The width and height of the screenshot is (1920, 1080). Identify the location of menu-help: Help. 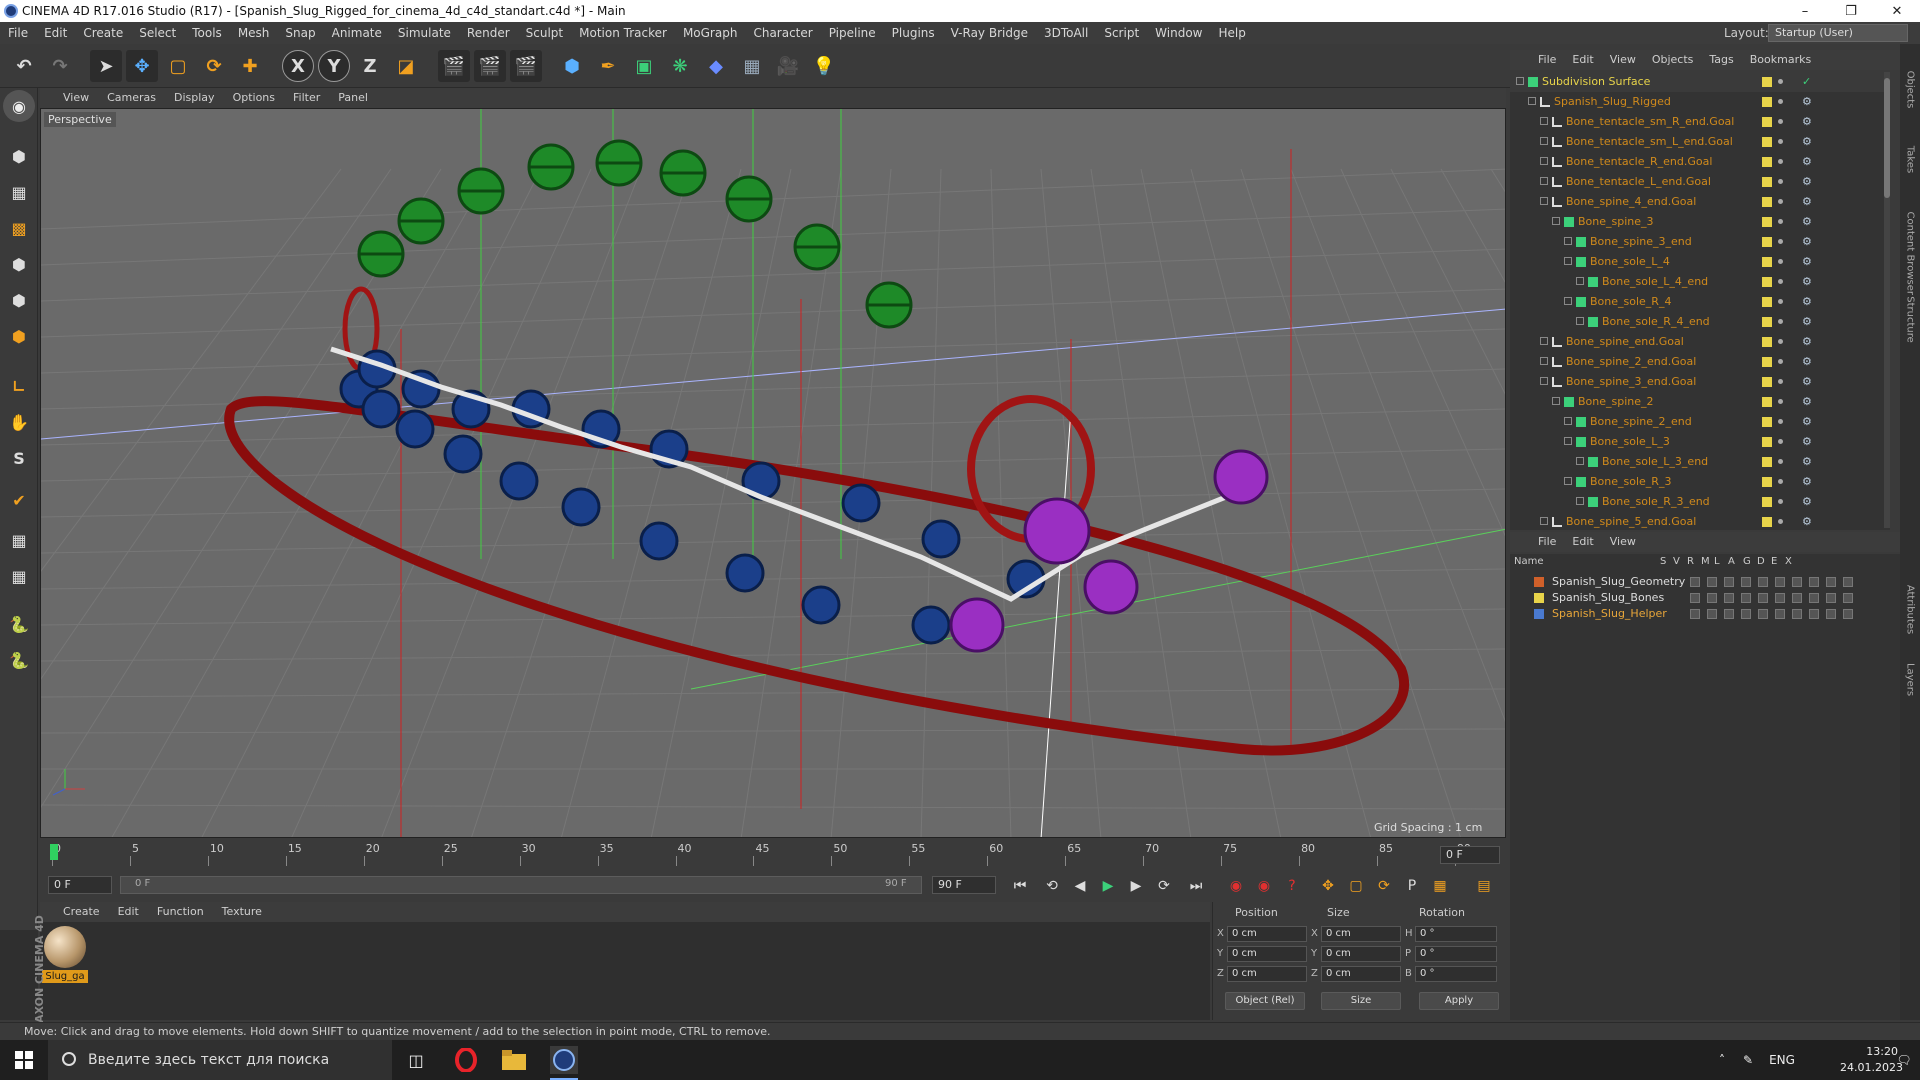
(1231, 33).